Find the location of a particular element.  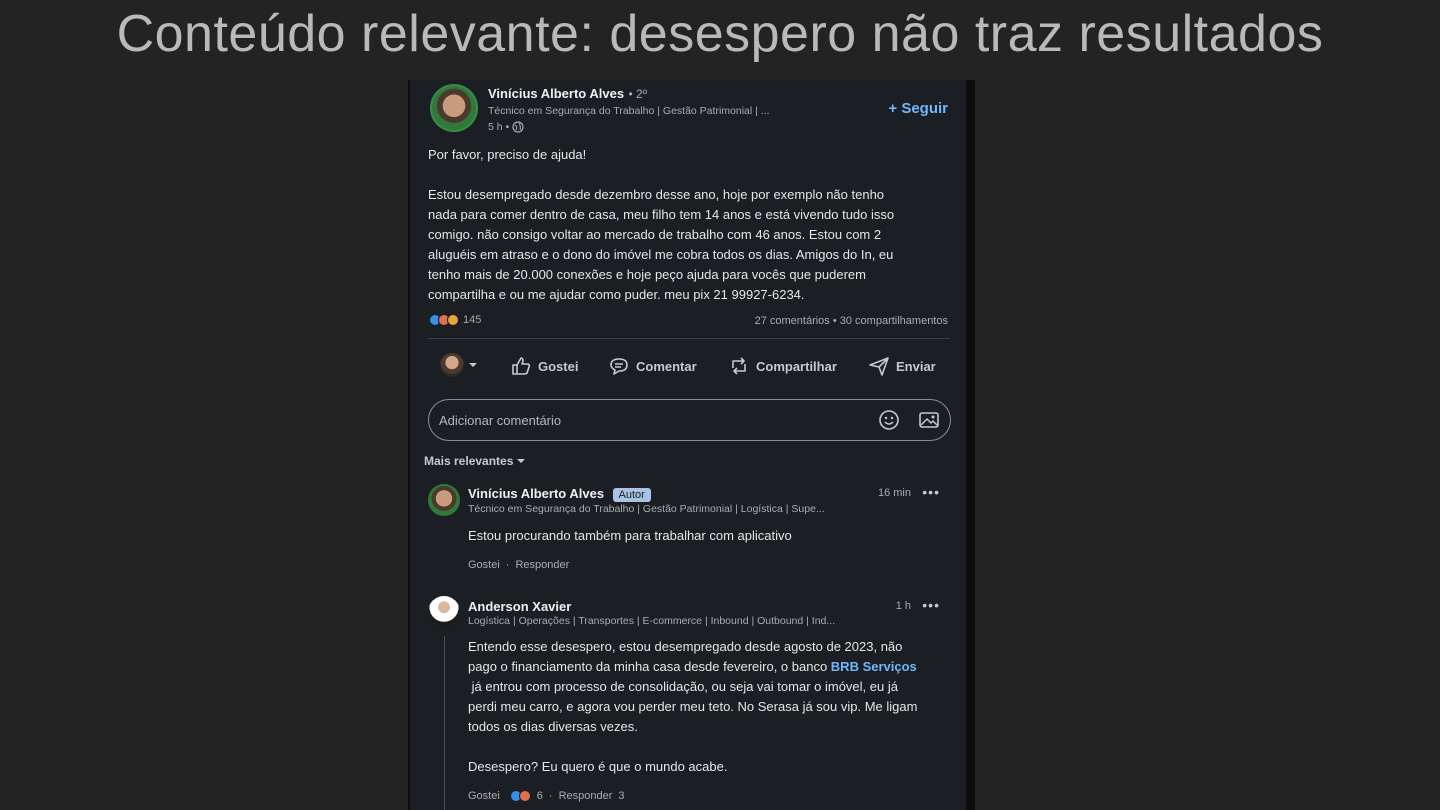

comment-author-name: Anderson Xavier is located at coordinates (519, 606).